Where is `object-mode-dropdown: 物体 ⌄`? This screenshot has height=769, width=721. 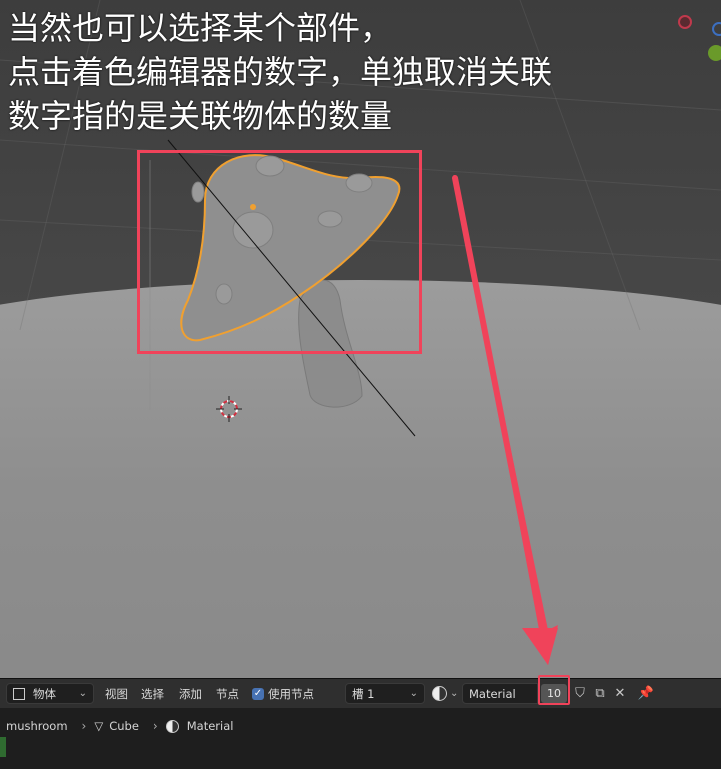
object-mode-dropdown: 物体 ⌄ is located at coordinates (50, 693).